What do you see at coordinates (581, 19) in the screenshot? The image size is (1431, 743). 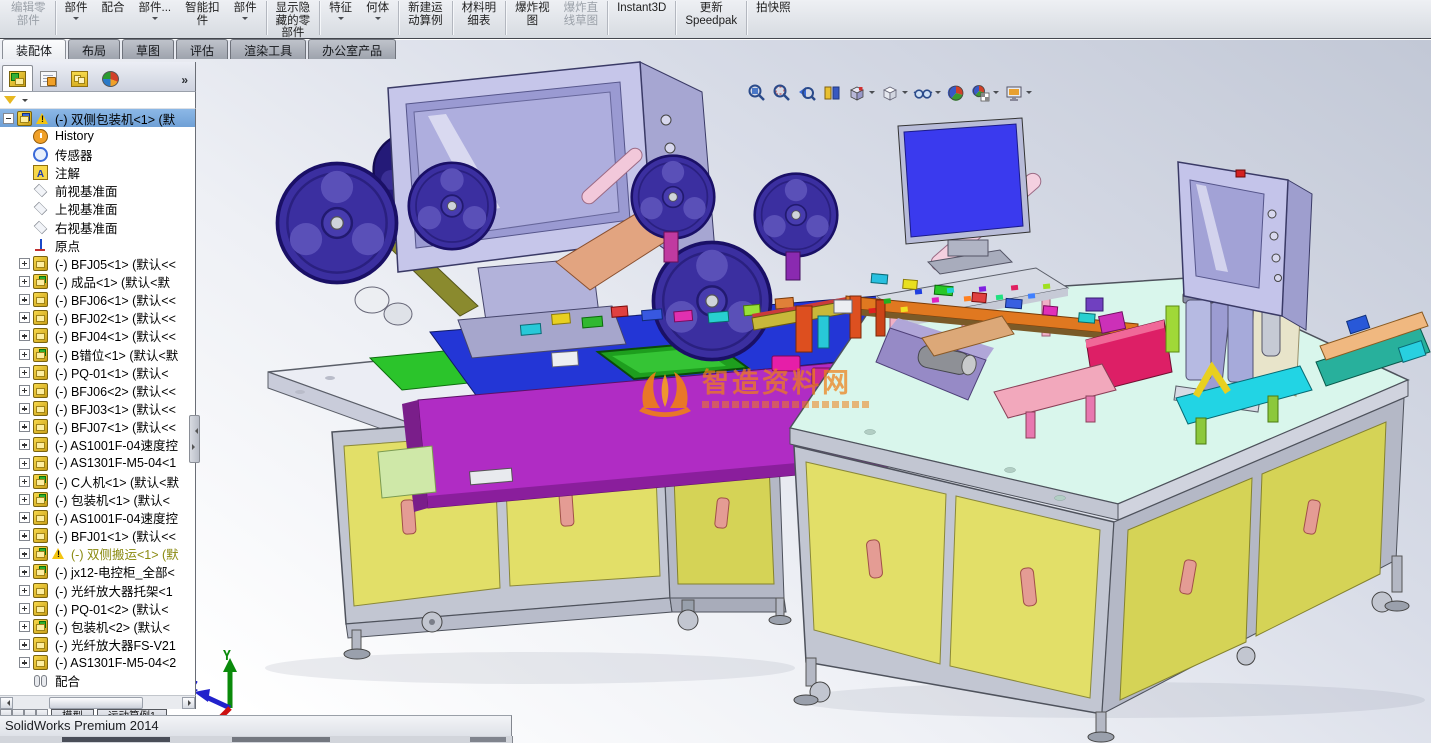 I see `explode-line-sketch-button: 爆炸直 线草图` at bounding box center [581, 19].